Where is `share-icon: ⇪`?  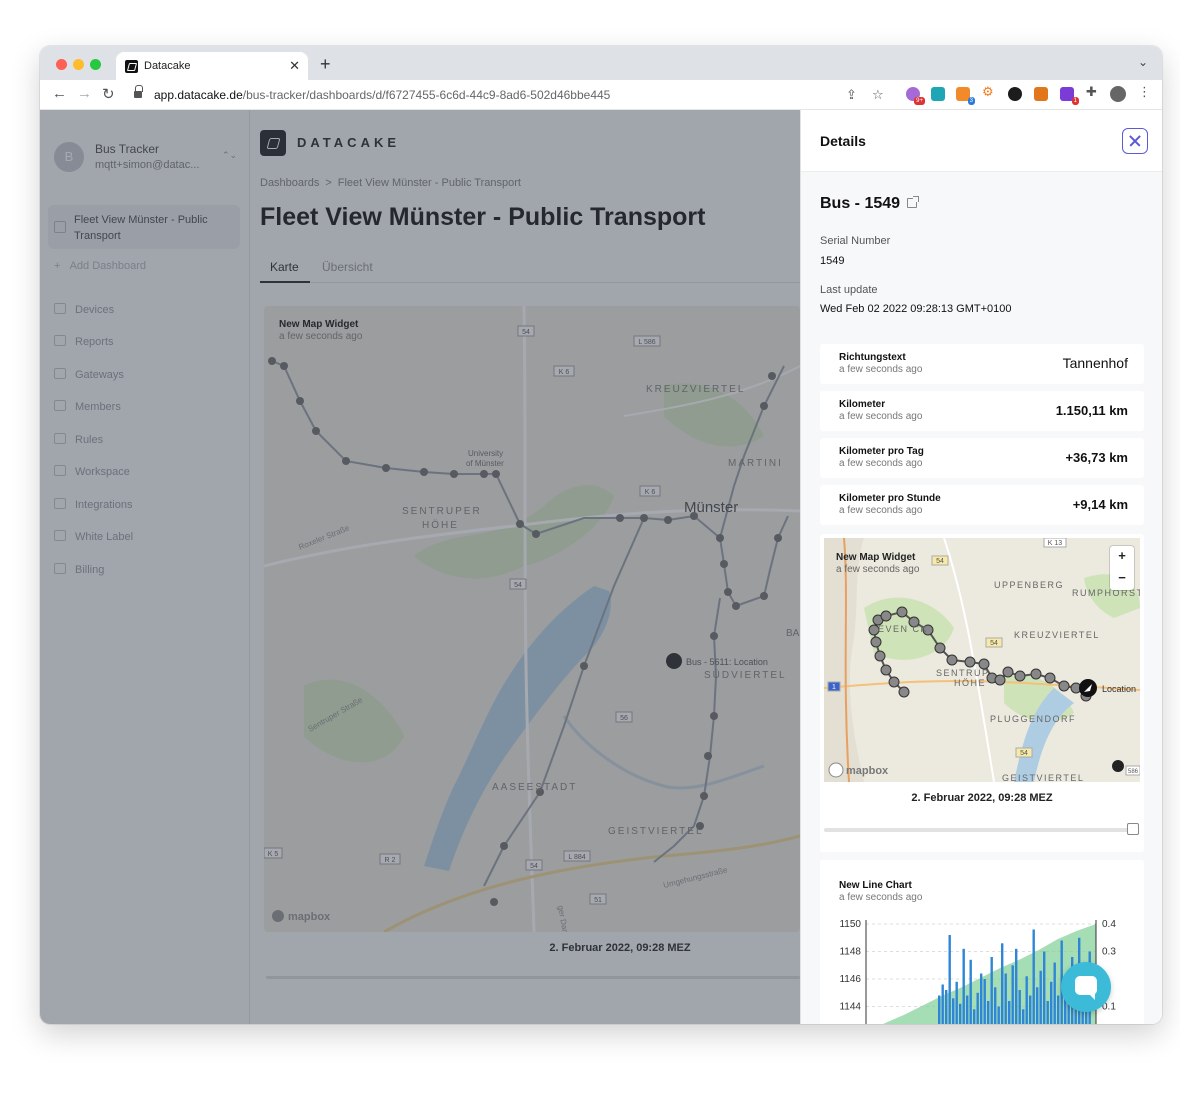 share-icon: ⇪ is located at coordinates (851, 95).